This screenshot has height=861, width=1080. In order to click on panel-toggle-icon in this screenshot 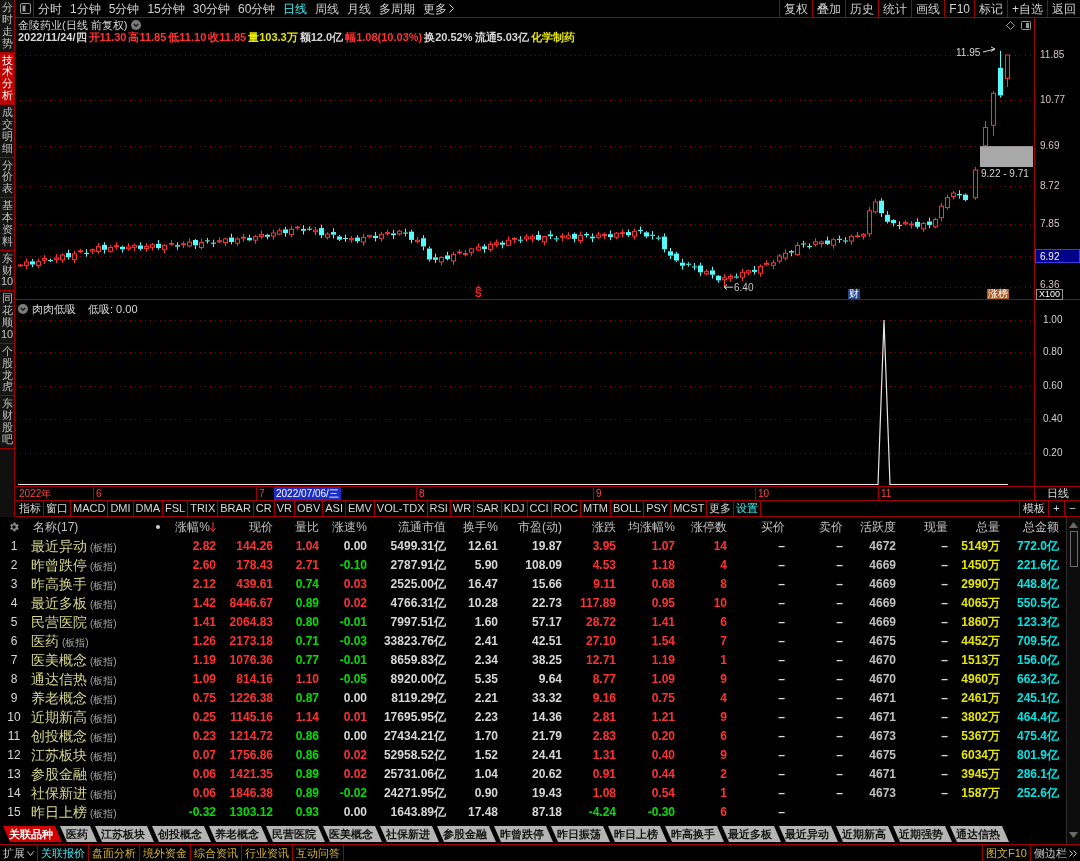, I will do `click(25, 8)`.